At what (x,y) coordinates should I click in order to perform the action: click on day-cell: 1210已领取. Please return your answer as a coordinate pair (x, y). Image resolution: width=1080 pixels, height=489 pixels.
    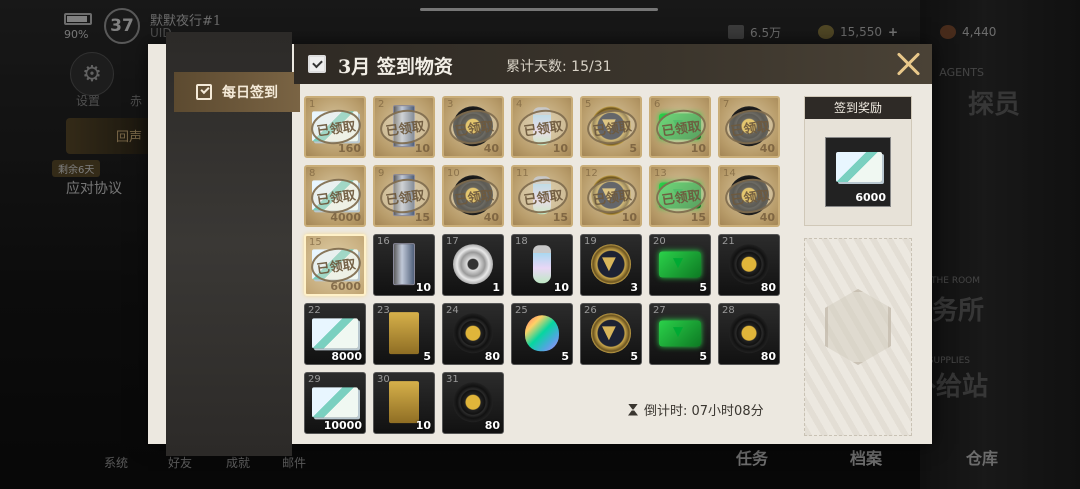
    Looking at the image, I should click on (611, 196).